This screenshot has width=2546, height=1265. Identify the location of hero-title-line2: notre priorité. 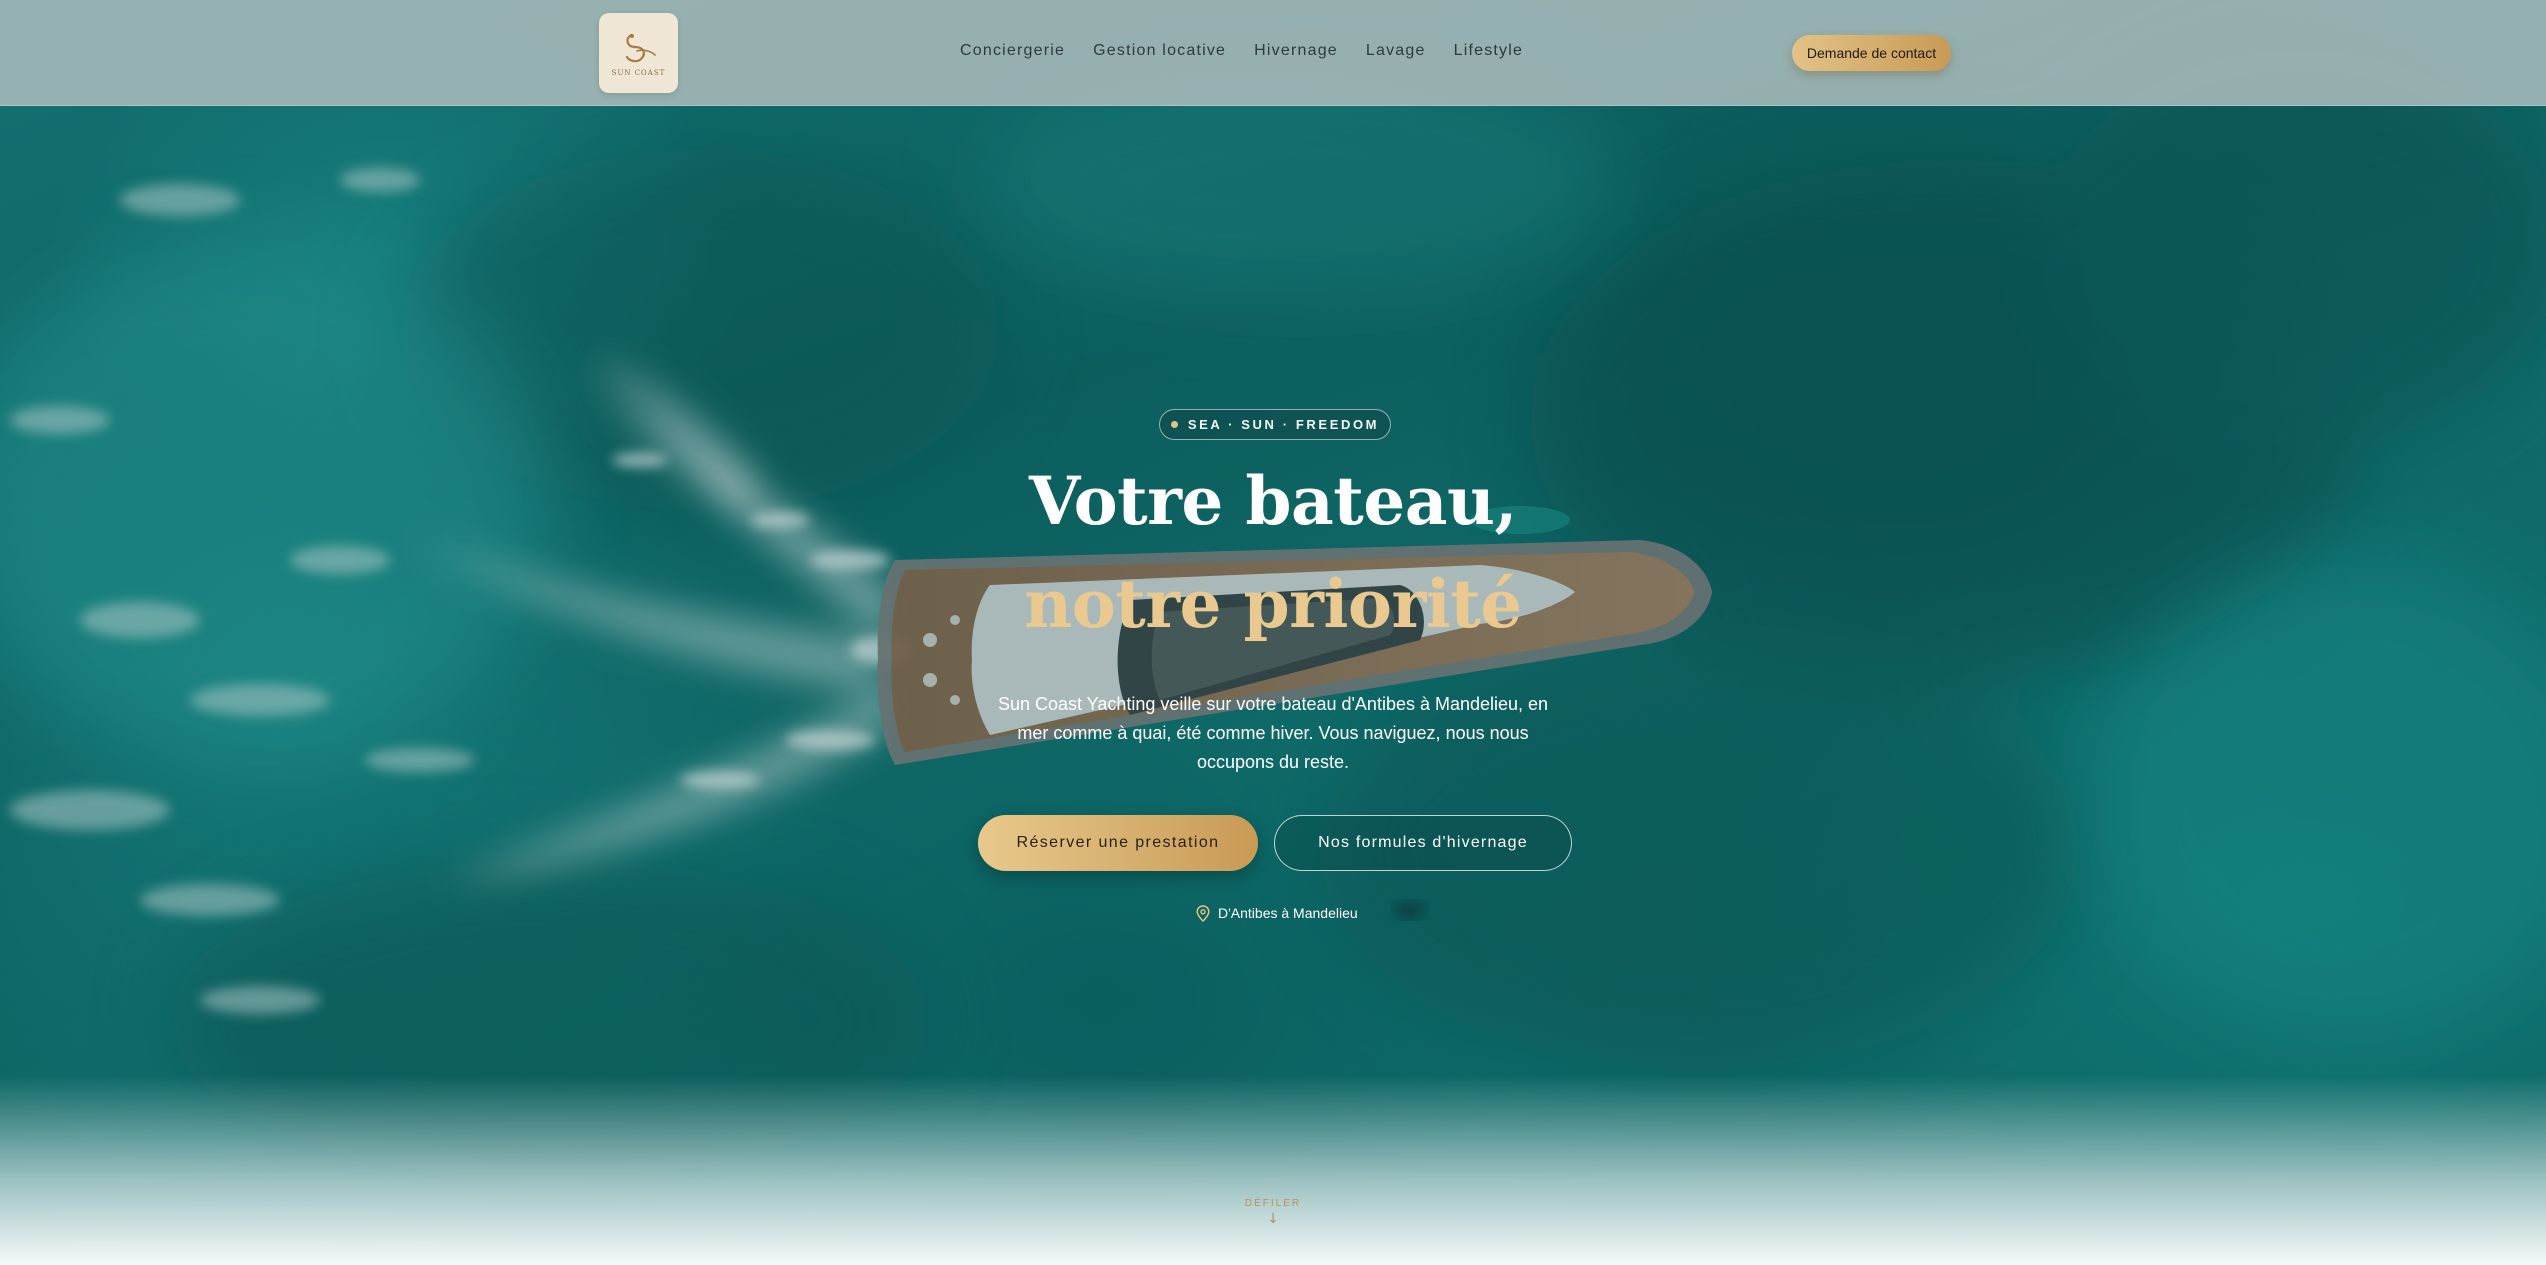
(1273, 604).